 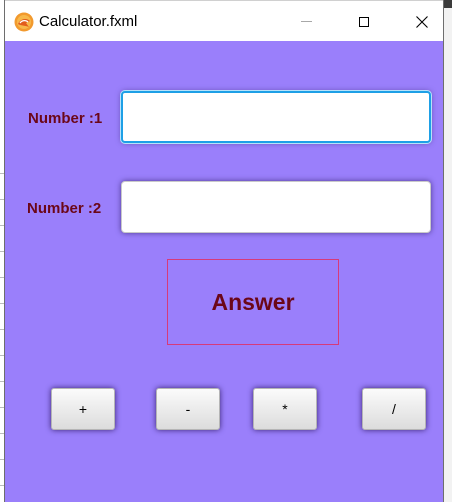 I want to click on answer-display: Answer, so click(x=253, y=302).